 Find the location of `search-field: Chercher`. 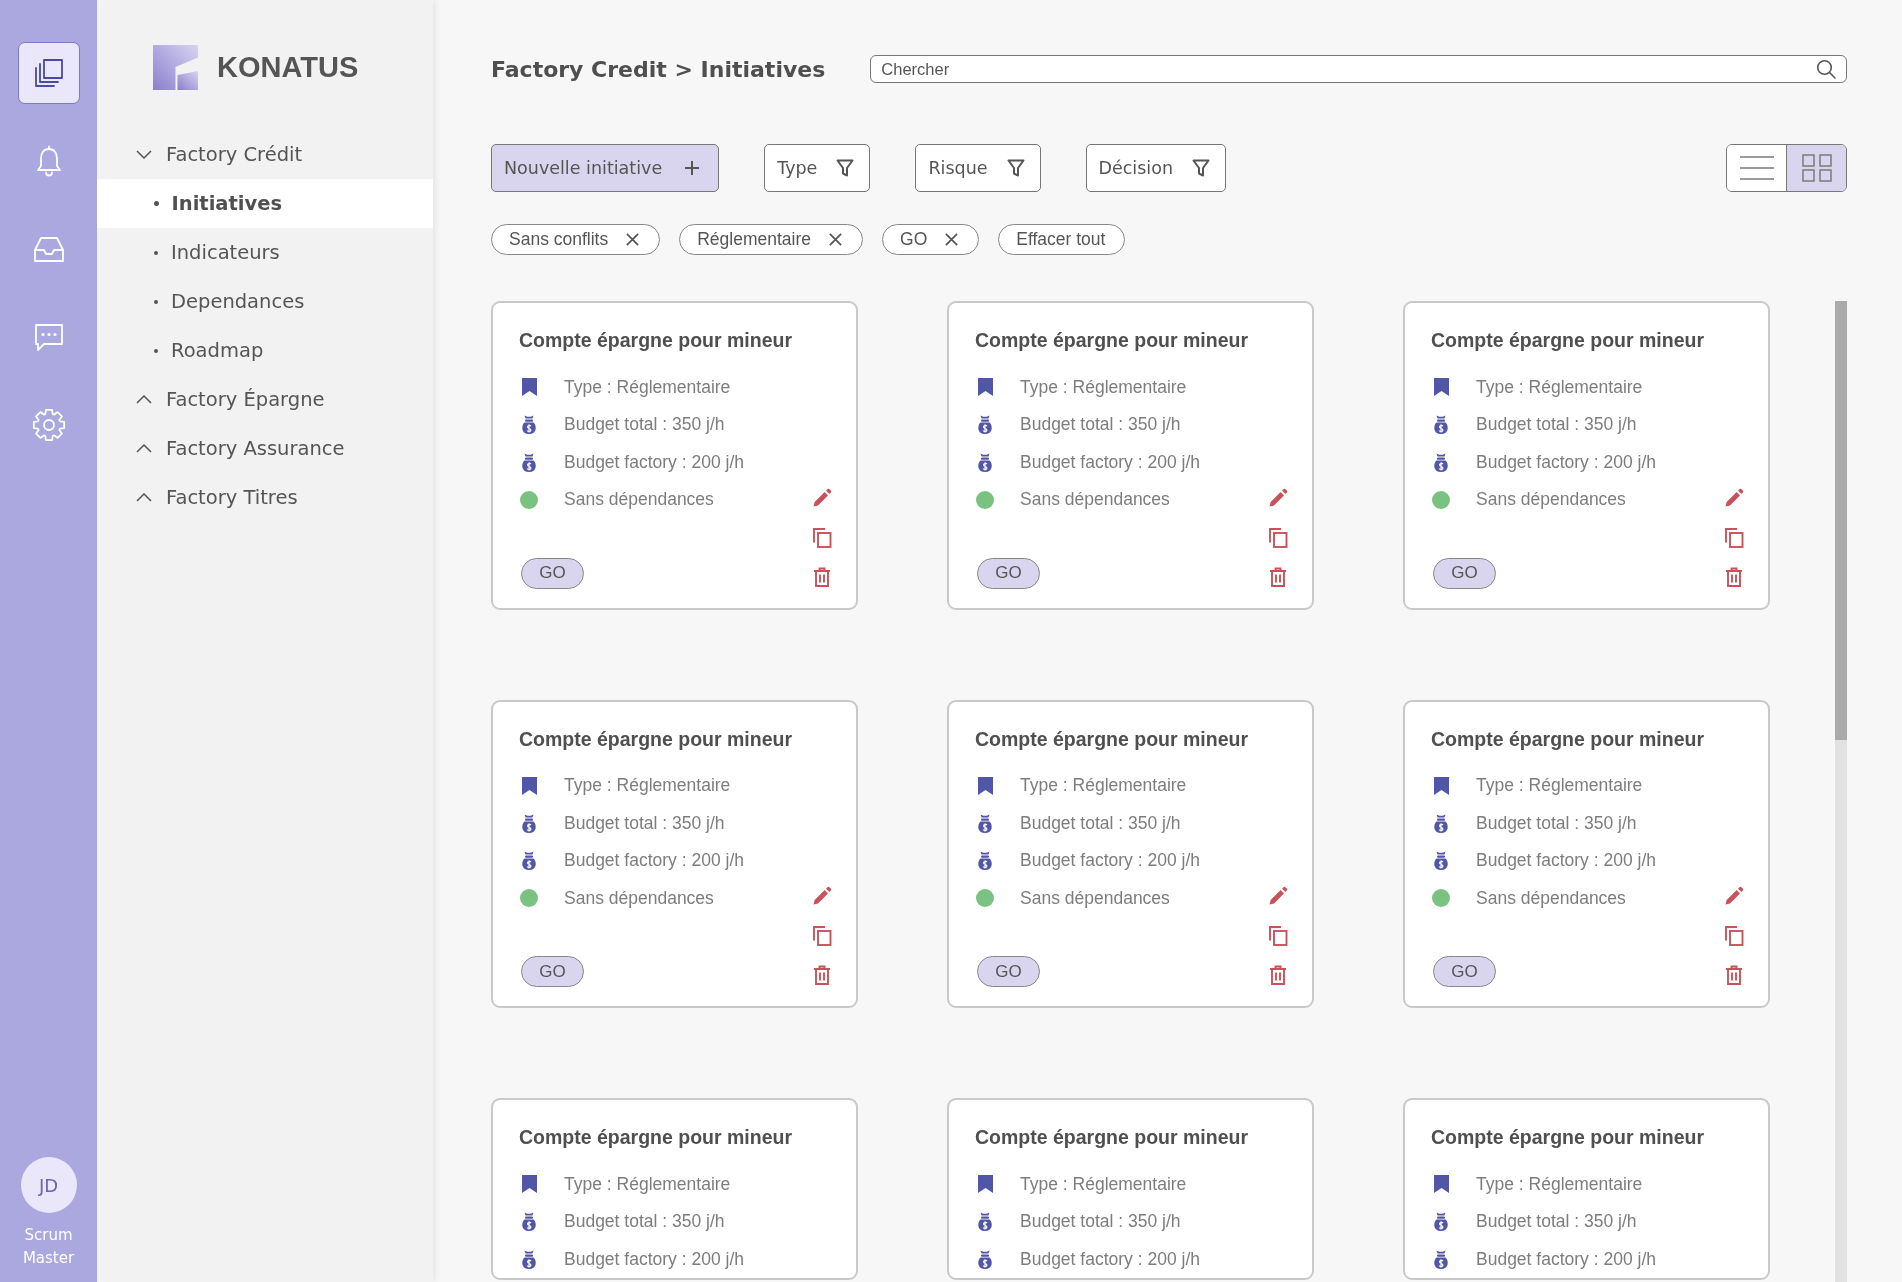

search-field: Chercher is located at coordinates (1358, 69).